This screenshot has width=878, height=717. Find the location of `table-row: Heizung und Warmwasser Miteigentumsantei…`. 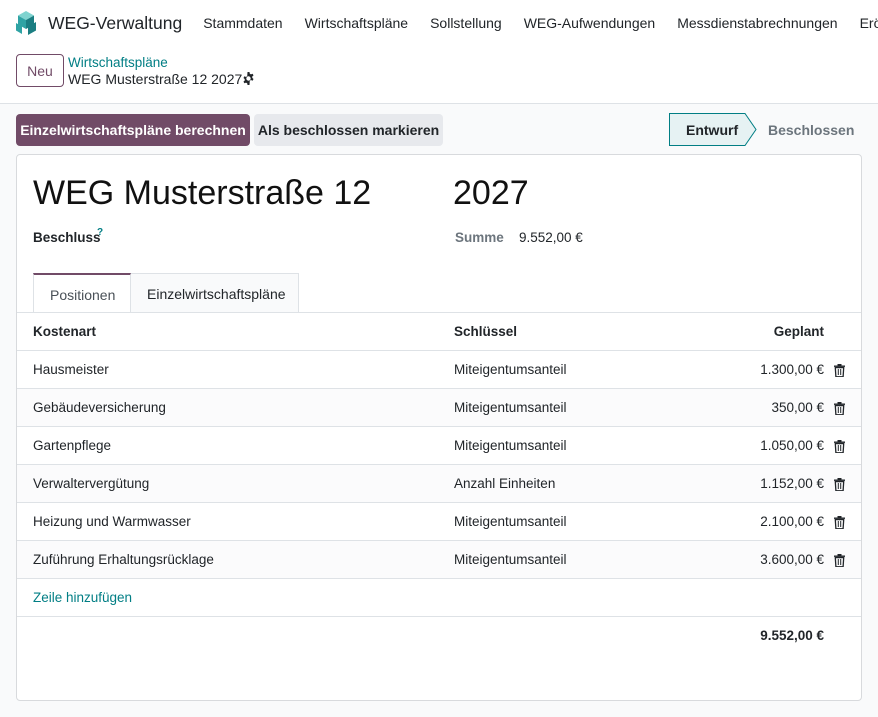

table-row: Heizung und Warmwasser Miteigentumsantei… is located at coordinates (439, 522).